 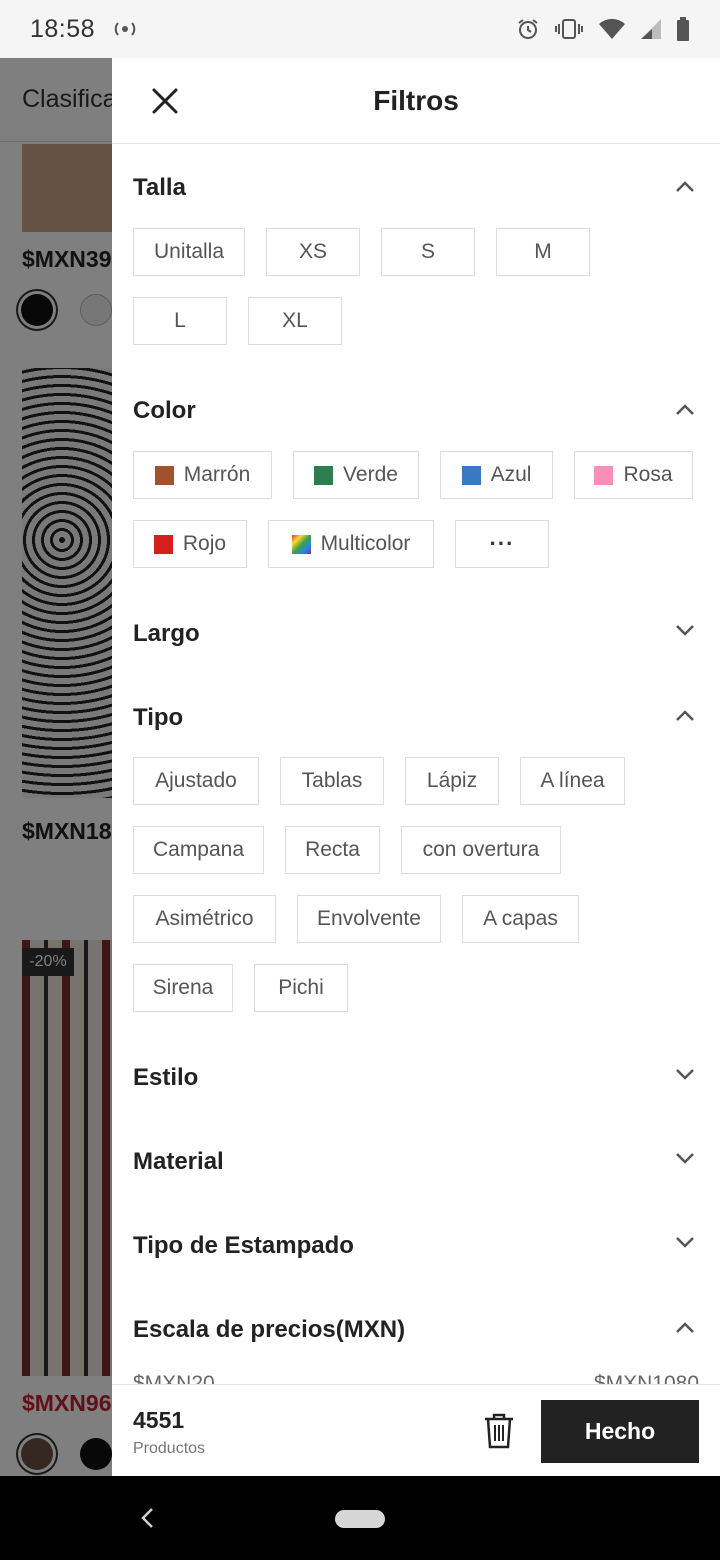 I want to click on color-option-label: Marrón, so click(x=217, y=474).